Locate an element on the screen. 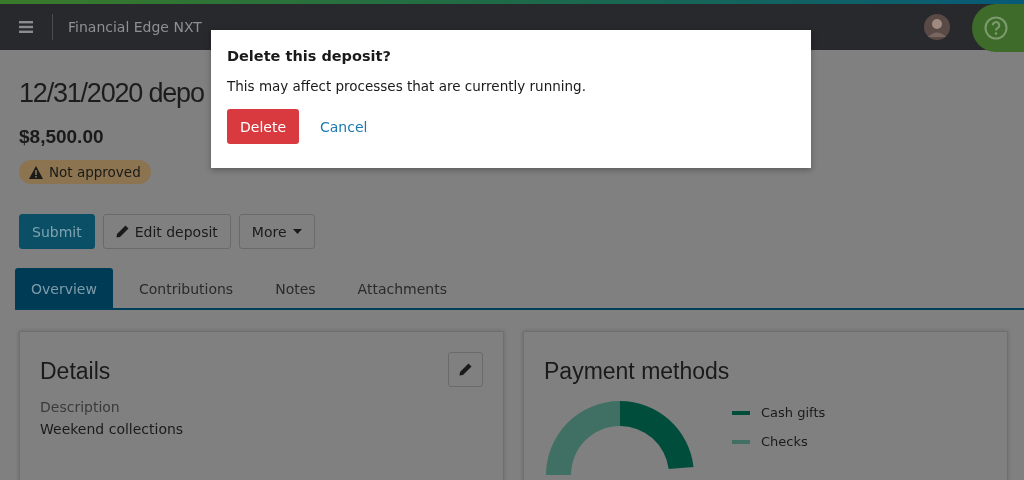  field-label: Description is located at coordinates (80, 407).